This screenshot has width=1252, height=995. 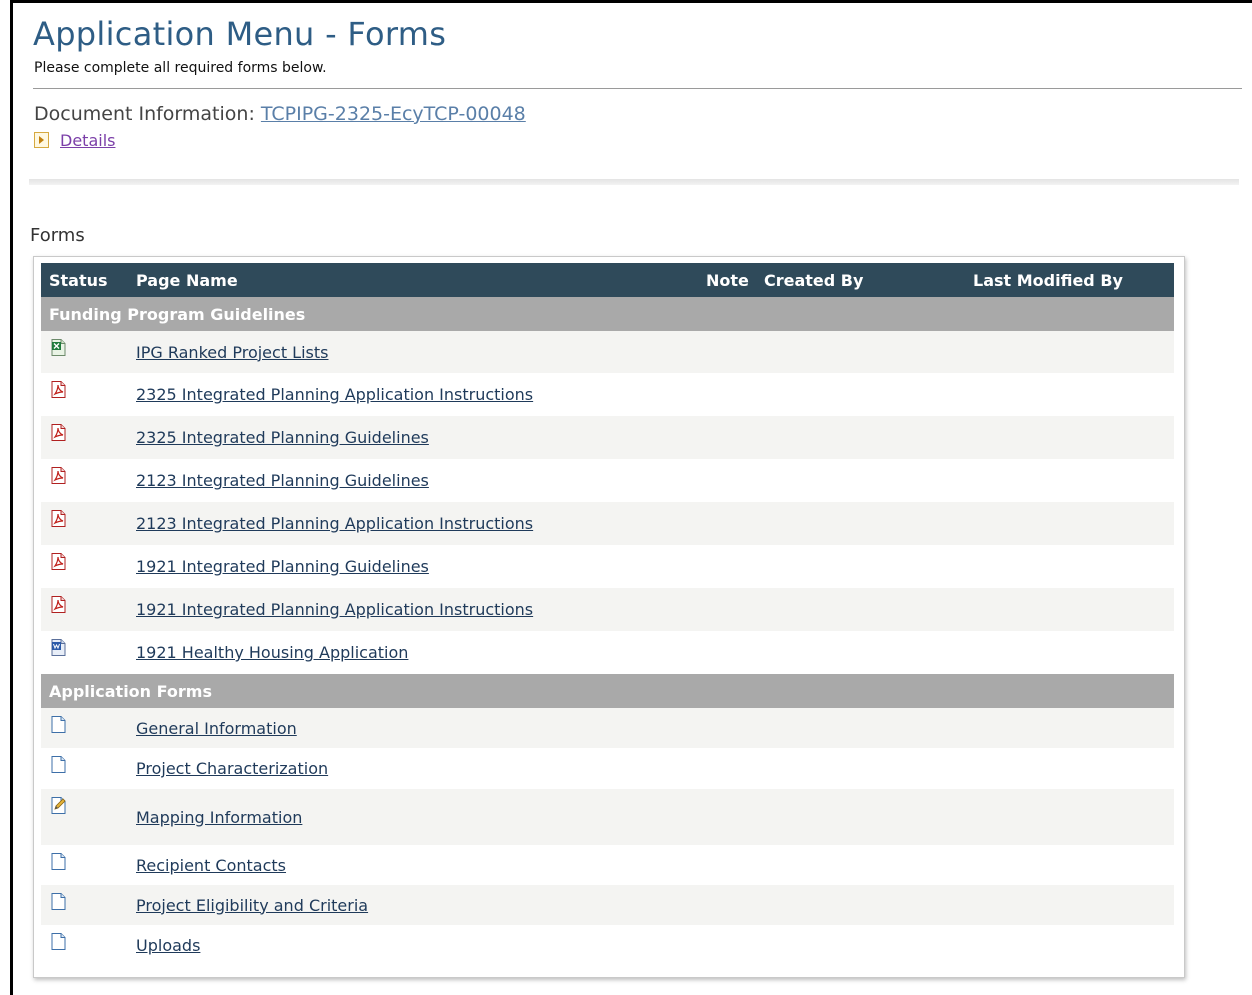 I want to click on page-title: Application Menu - Forms, so click(x=240, y=34).